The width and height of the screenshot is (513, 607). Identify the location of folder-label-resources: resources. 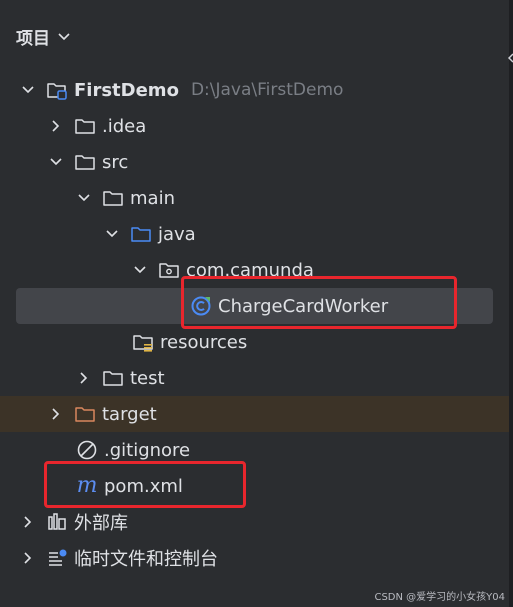
(204, 342).